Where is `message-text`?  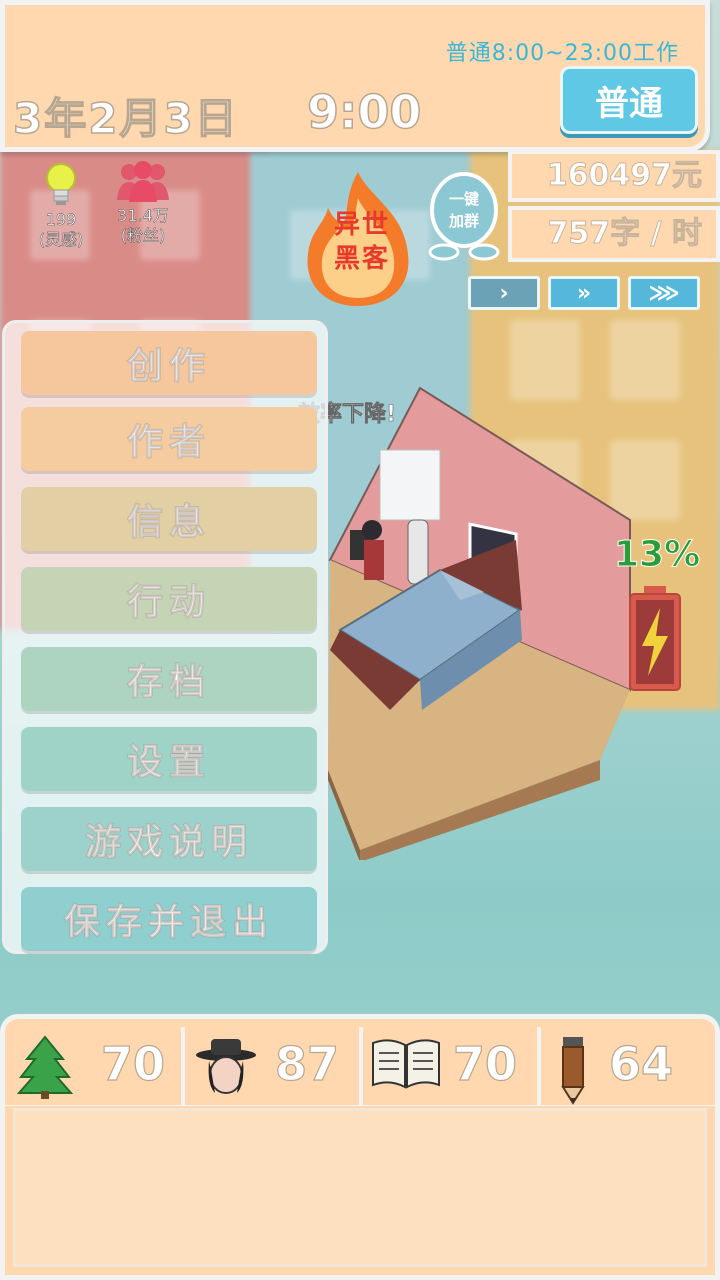 message-text is located at coordinates (360, 1187).